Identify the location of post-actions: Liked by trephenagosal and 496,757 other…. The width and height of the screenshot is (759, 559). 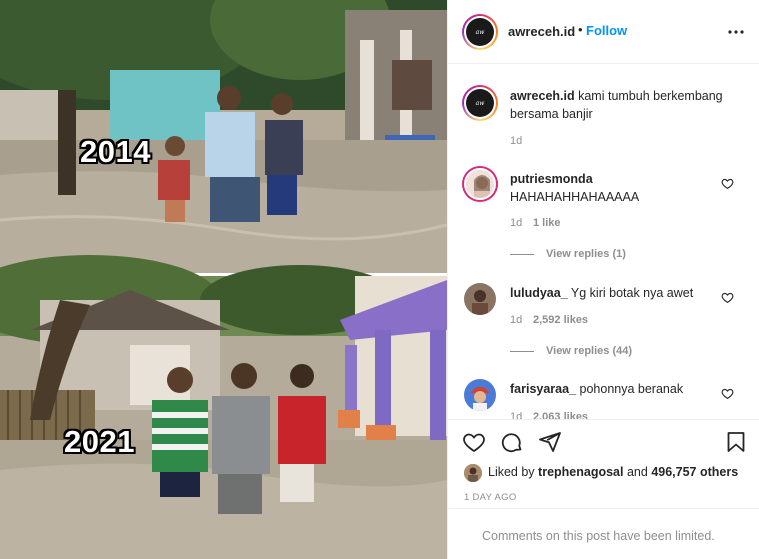
(603, 489).